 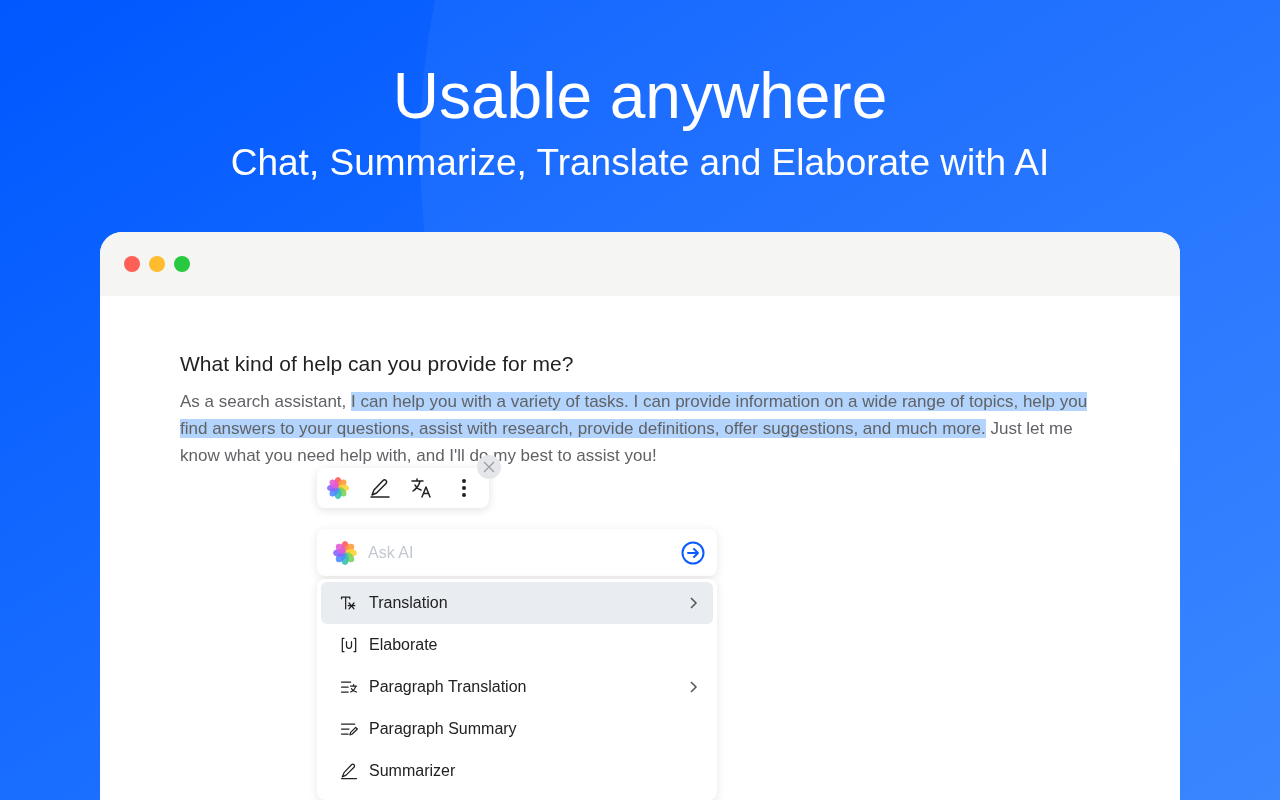 I want to click on menu-item-label: Elaborate, so click(x=404, y=645).